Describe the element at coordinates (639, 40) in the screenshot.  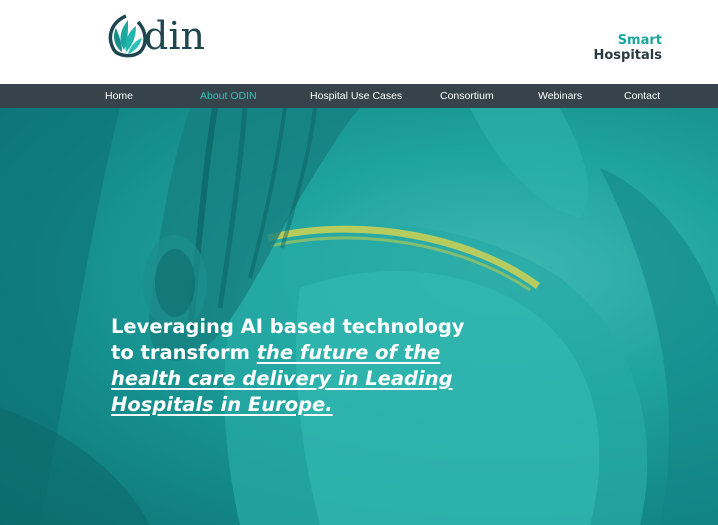
I see `tagline-line-1: Smart` at that location.